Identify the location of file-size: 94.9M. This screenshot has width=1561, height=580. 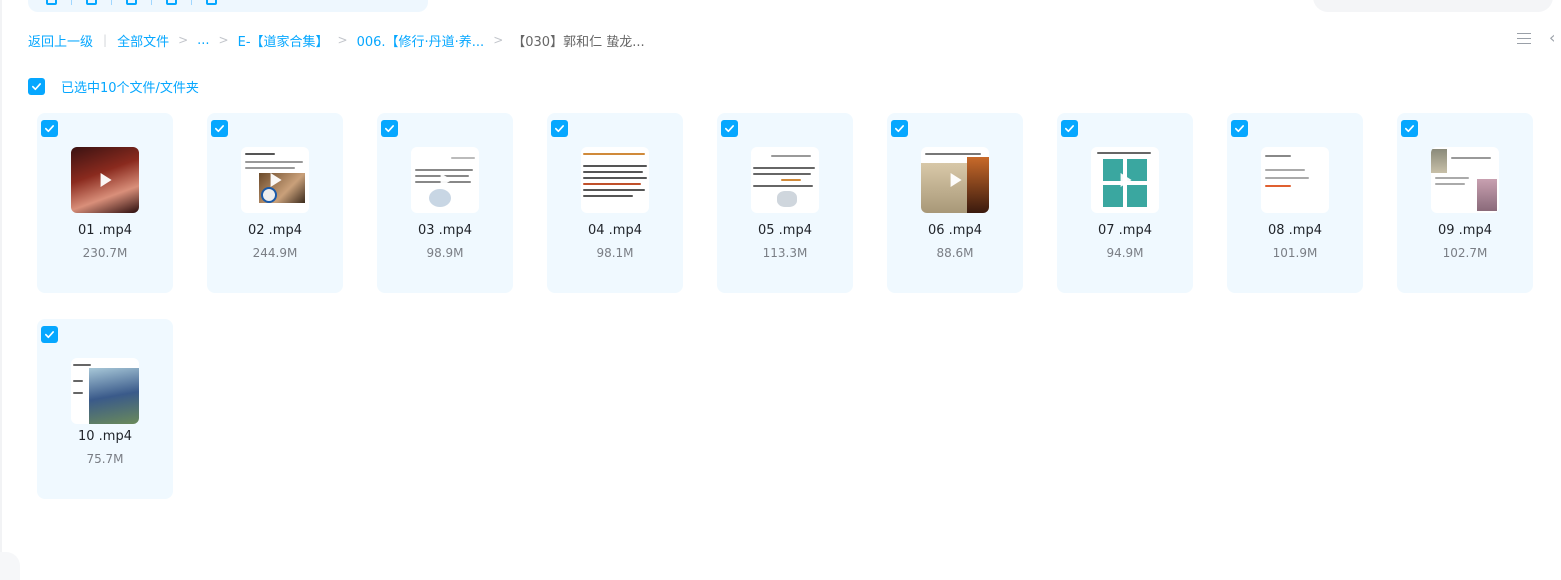
(1125, 253).